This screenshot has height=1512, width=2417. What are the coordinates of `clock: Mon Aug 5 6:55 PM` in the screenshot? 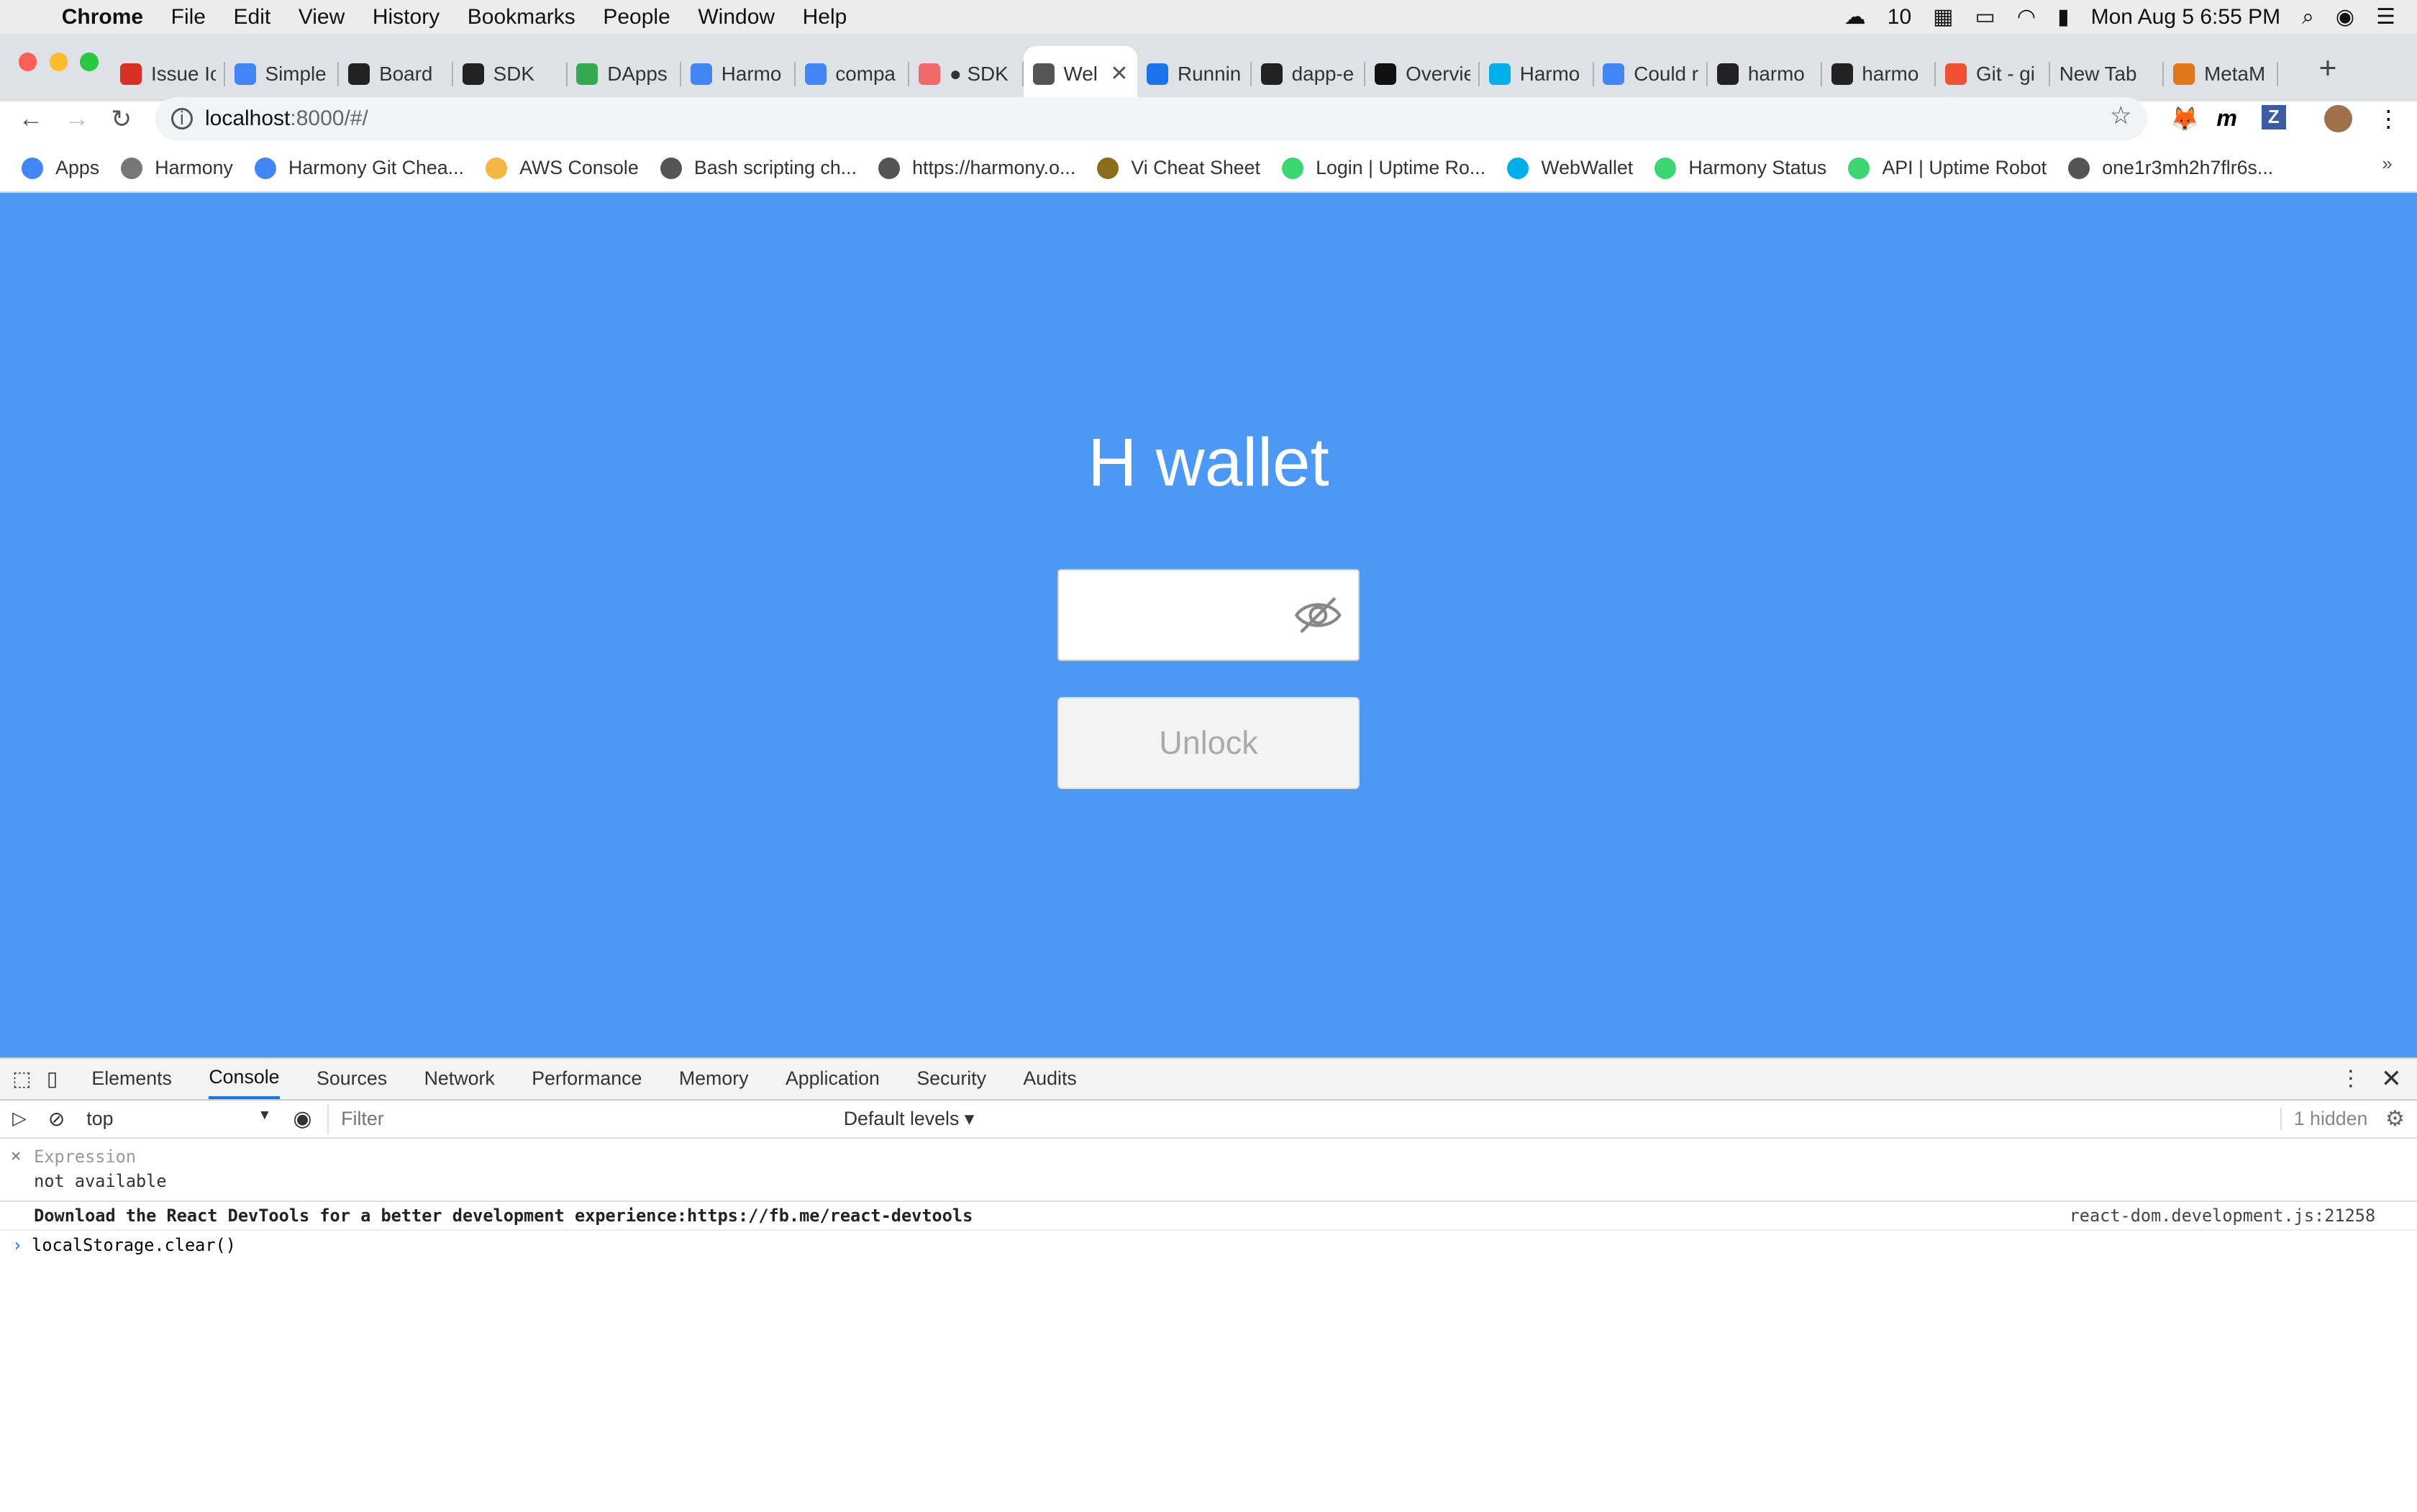 It's located at (2186, 17).